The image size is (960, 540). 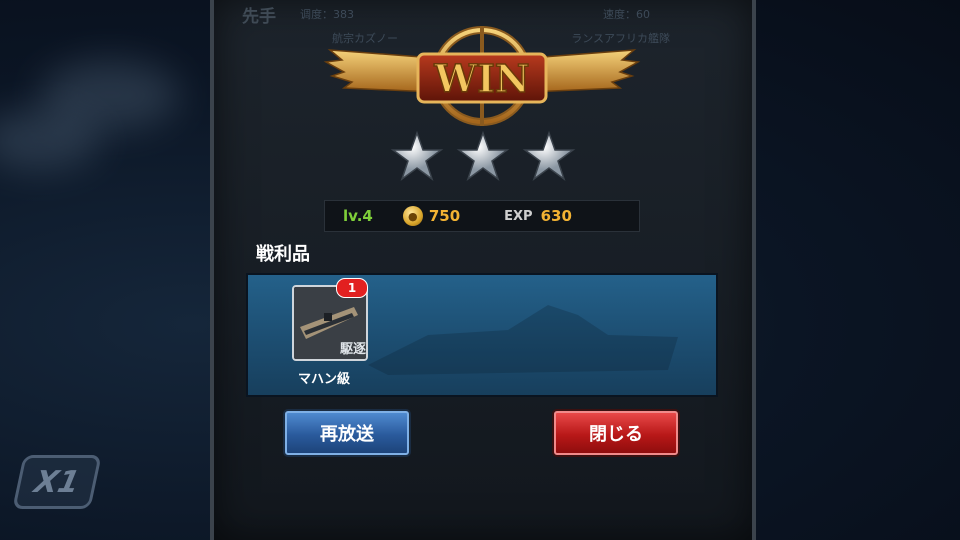 What do you see at coordinates (57, 482) in the screenshot?
I see `speed-toggle-button: X1` at bounding box center [57, 482].